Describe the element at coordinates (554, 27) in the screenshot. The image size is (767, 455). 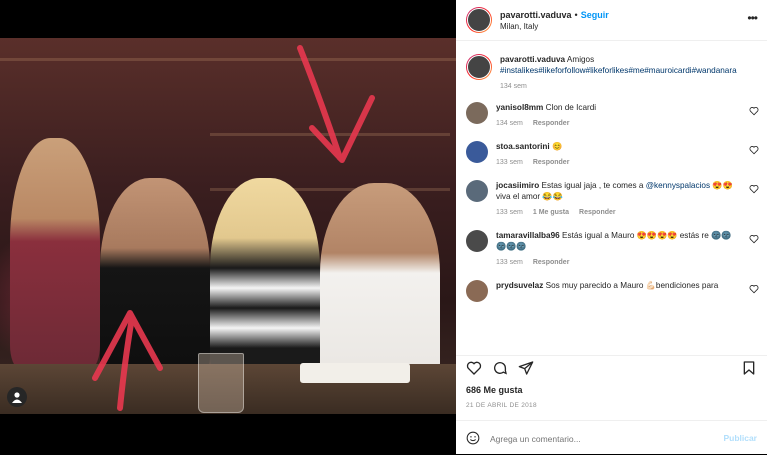
I see `post-location: Milan, Italy` at that location.